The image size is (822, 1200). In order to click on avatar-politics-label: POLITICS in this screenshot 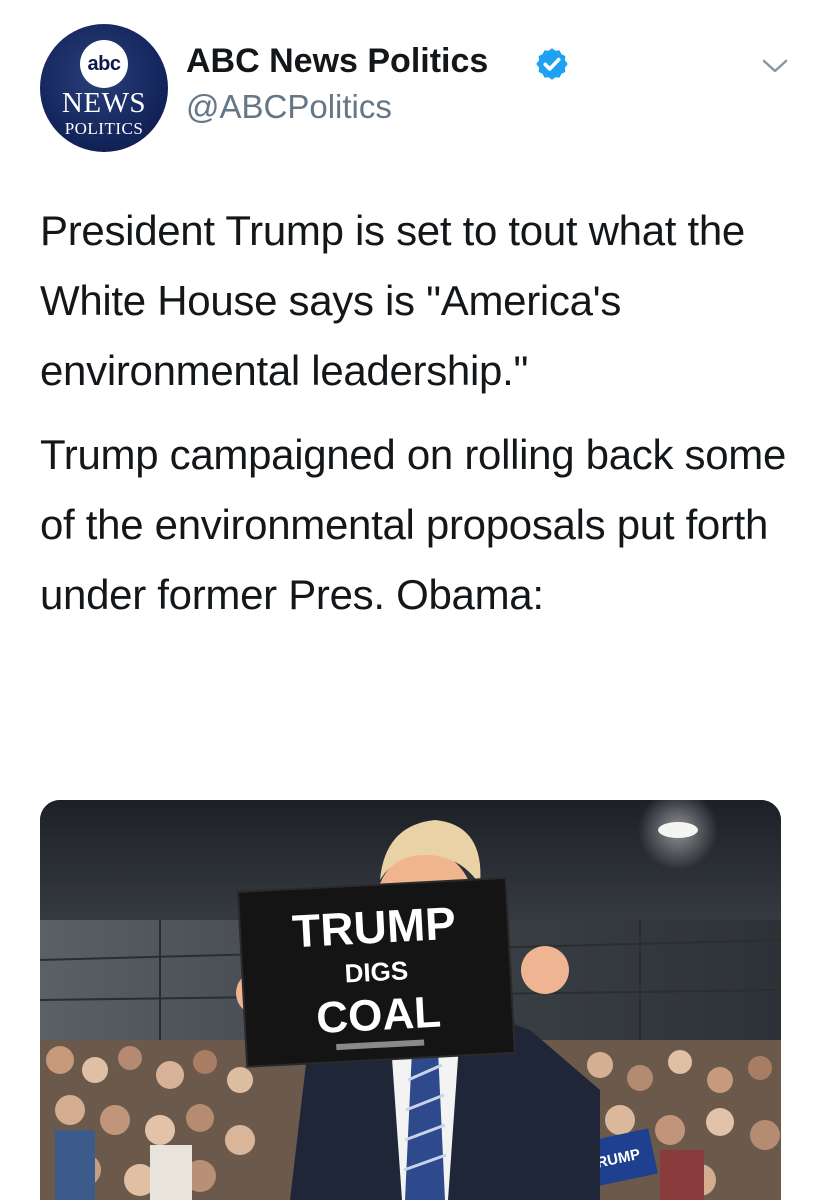, I will do `click(104, 128)`.